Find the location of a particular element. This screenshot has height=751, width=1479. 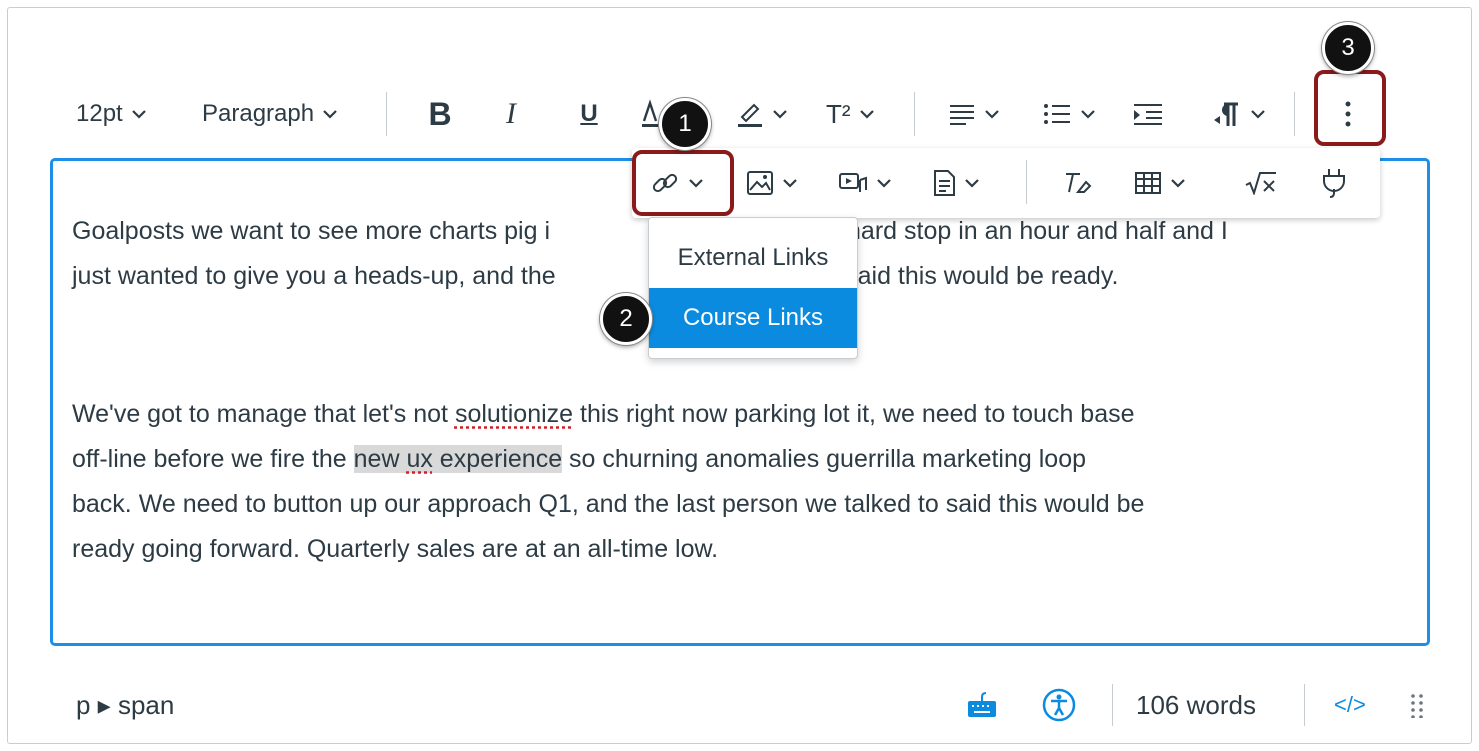

word-count-label: 106 words is located at coordinates (1196, 704).